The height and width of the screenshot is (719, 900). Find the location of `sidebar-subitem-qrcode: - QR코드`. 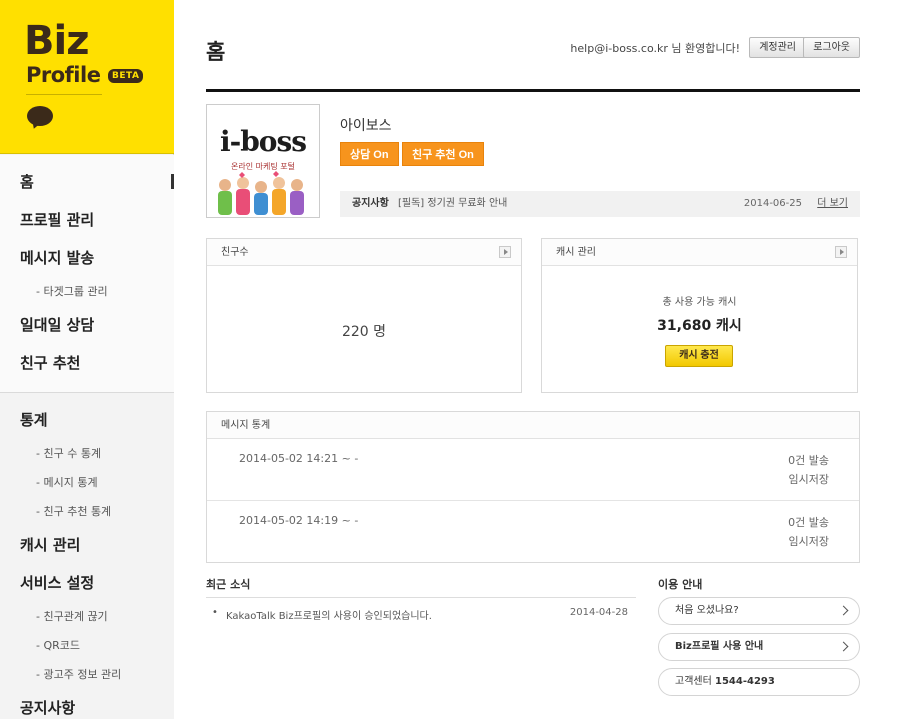

sidebar-subitem-qrcode: - QR코드 is located at coordinates (87, 645).